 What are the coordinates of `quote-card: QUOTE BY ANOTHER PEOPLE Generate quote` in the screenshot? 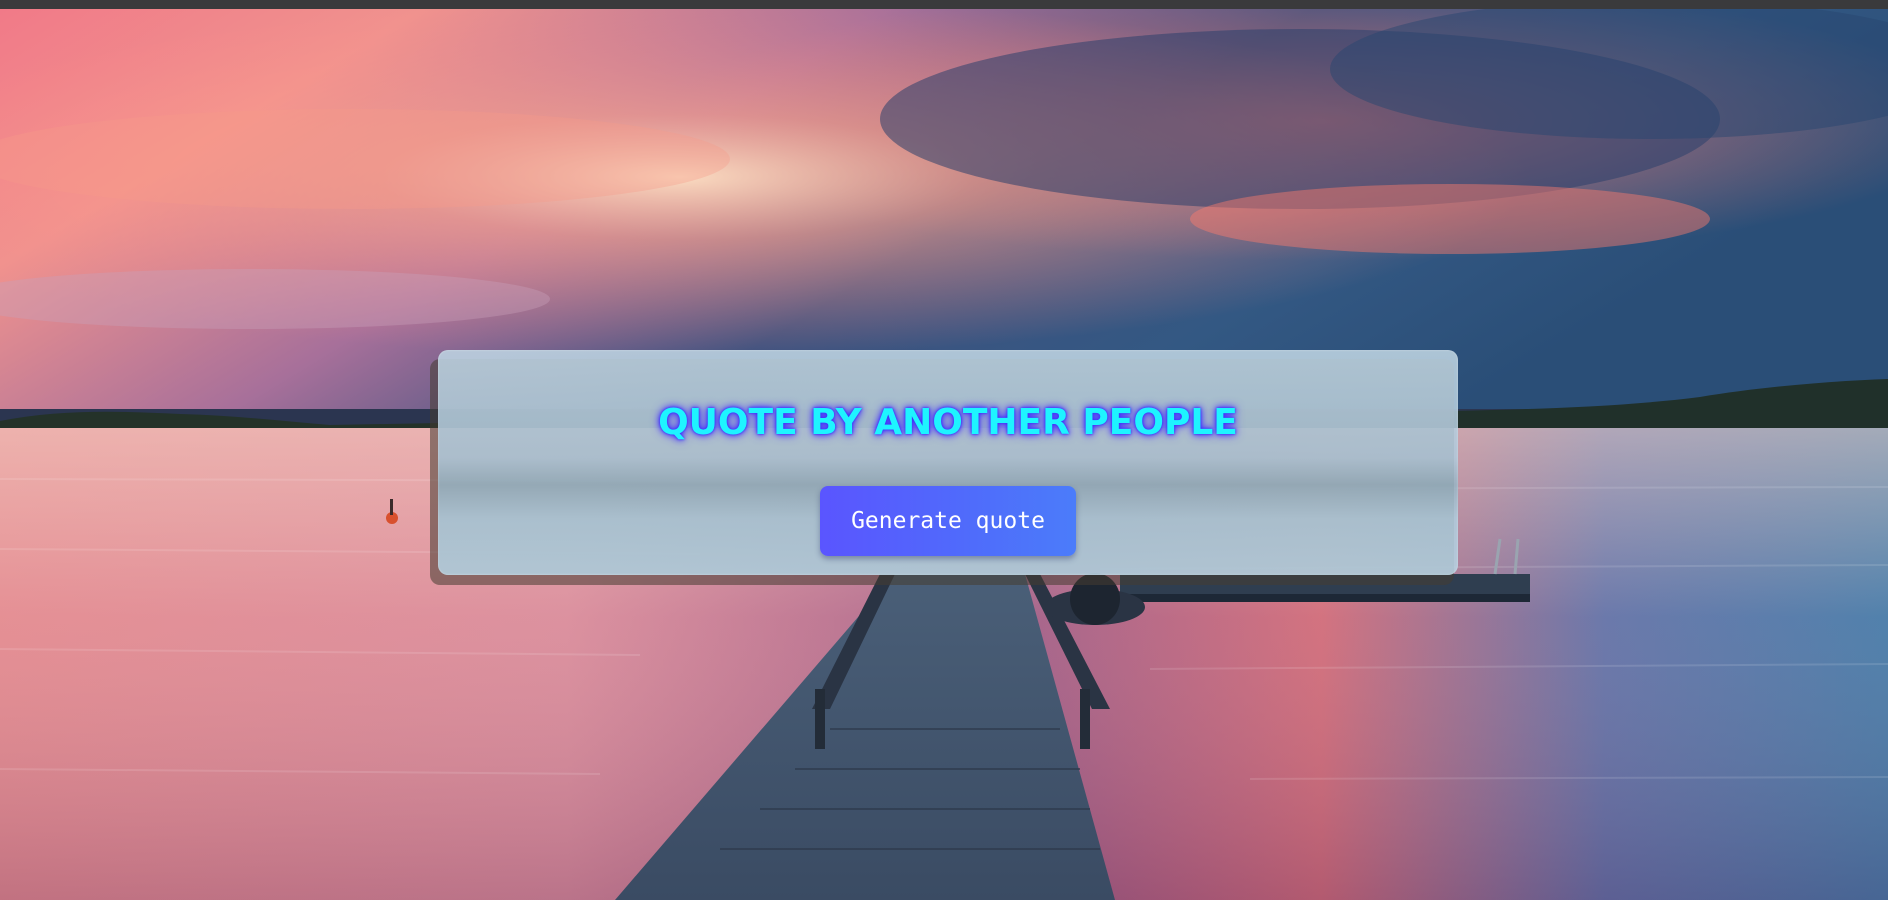 It's located at (948, 462).